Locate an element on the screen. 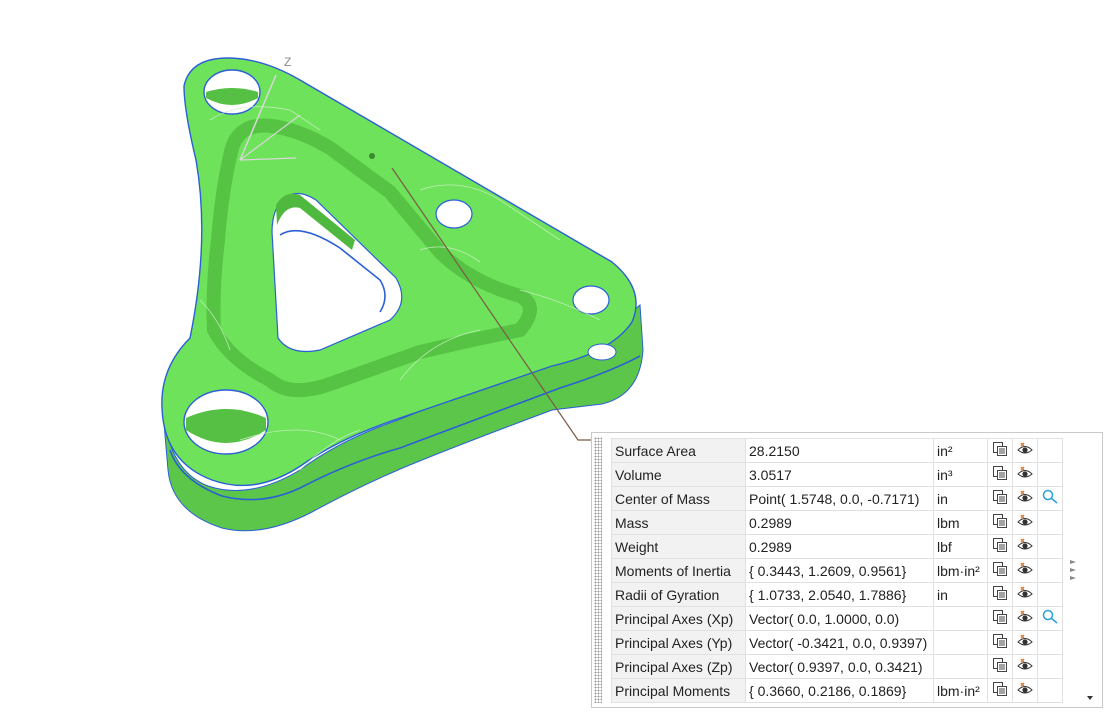 The width and height of the screenshot is (1109, 718). property-name: Principal Axes (Xp) is located at coordinates (678, 618).